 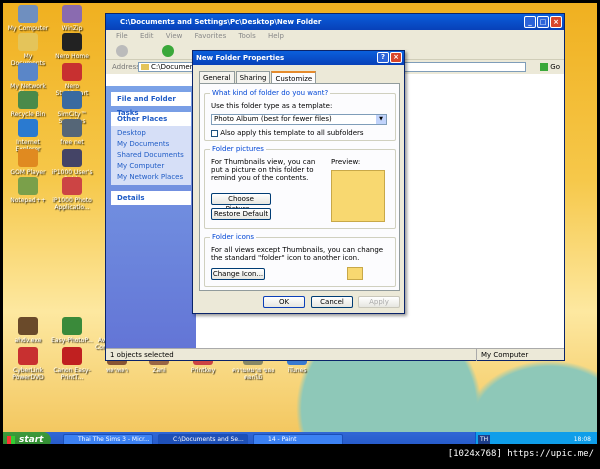 I want to click on ok-button: OK, so click(x=284, y=302).